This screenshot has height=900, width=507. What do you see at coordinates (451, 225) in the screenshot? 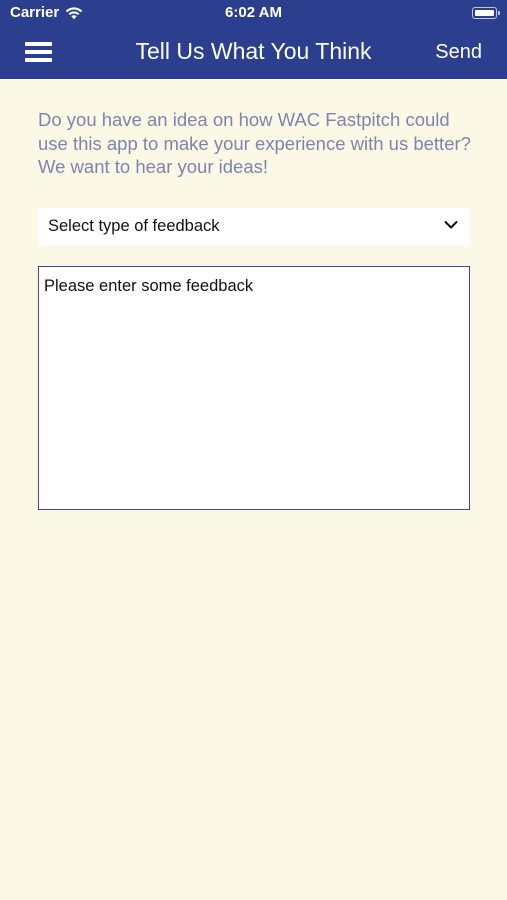
I see `chevron-down-icon` at bounding box center [451, 225].